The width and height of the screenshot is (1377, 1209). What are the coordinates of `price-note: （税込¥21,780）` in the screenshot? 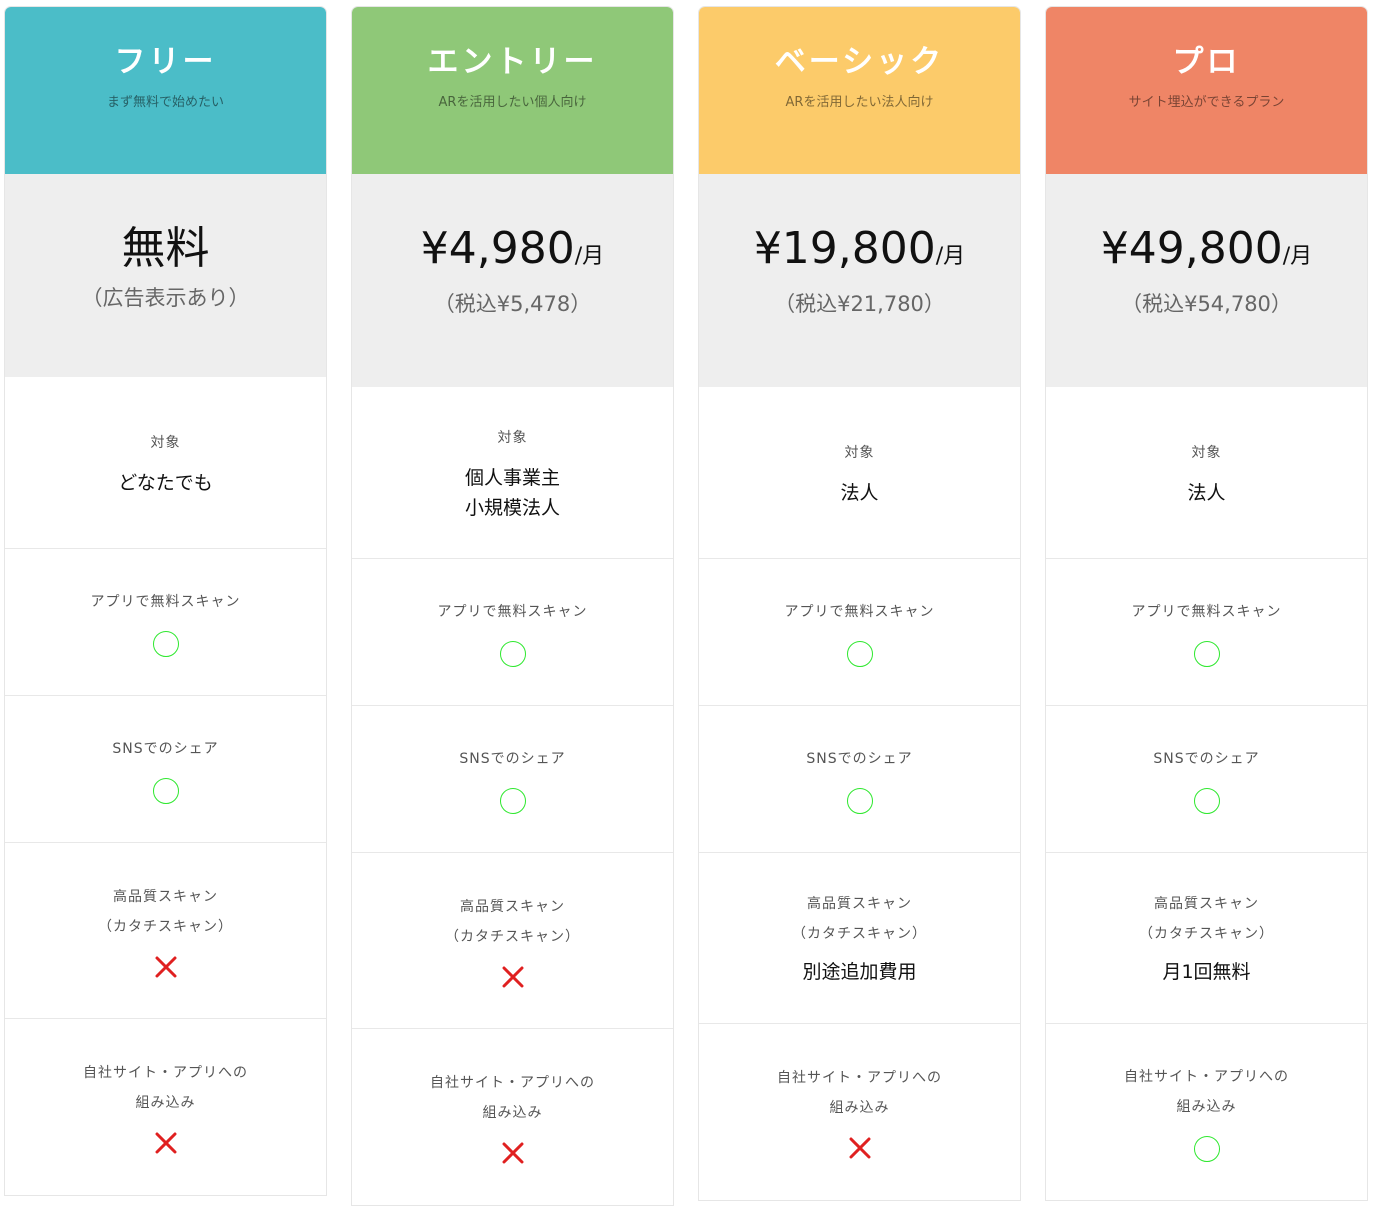 It's located at (859, 304).